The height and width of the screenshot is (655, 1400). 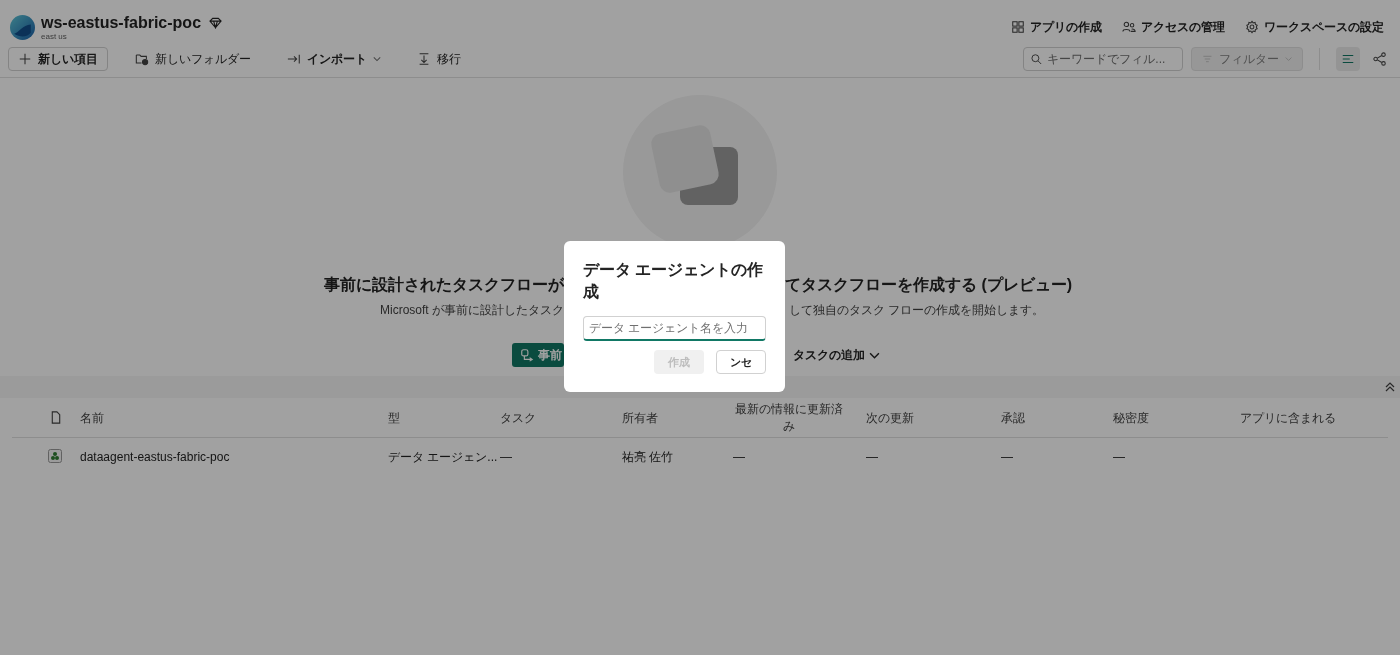 I want to click on empty-state-heading: 事前に設計されたタスクフローが, so click(x=444, y=285).